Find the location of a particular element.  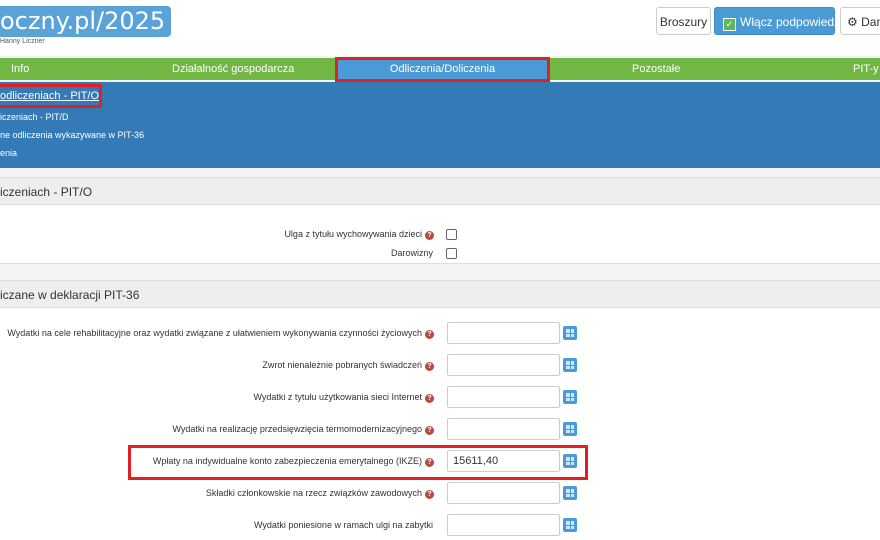

subnav-item-pito: odliczeniach - PIT/O is located at coordinates (49, 96).